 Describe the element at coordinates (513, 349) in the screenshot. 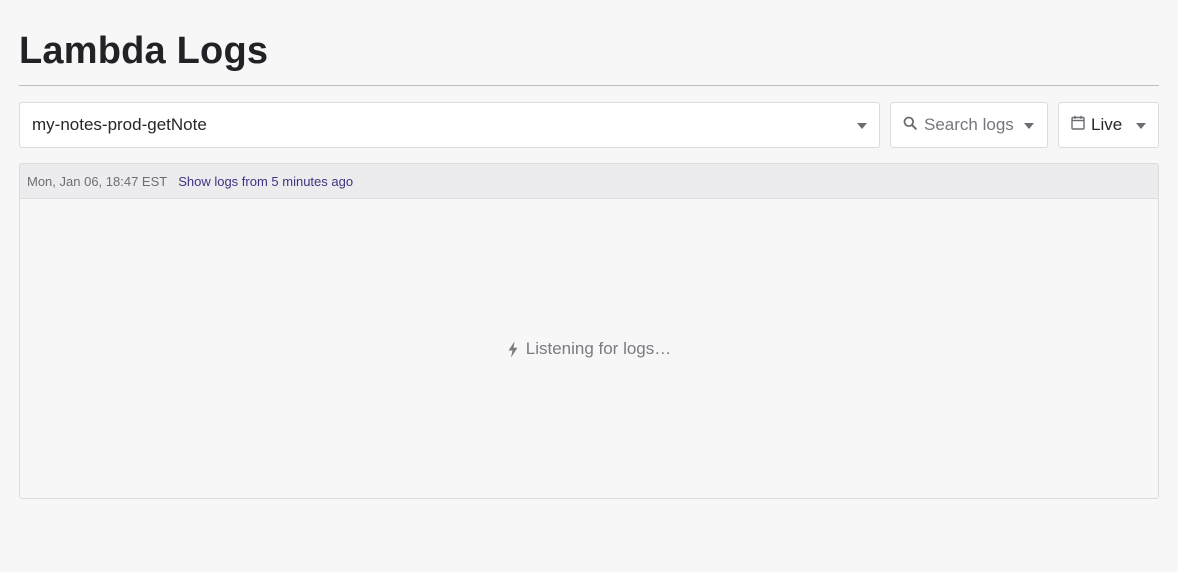

I see `lightning-bolt-icon` at that location.